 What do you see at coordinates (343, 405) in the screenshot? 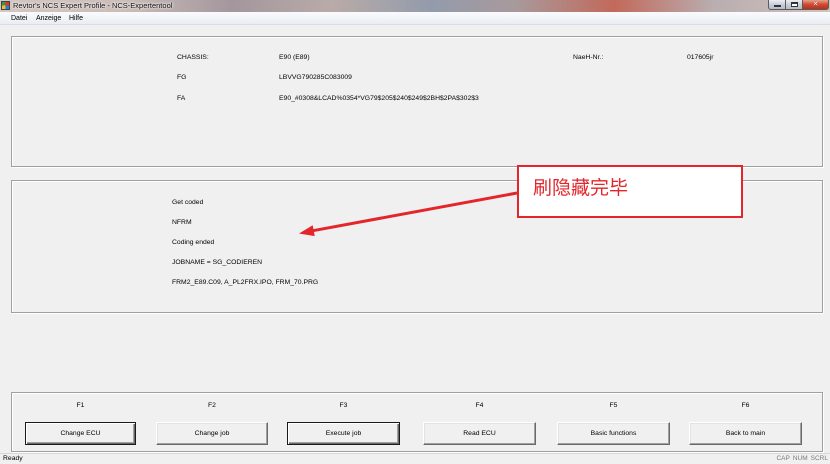
I see `f3-key-label: F3` at bounding box center [343, 405].